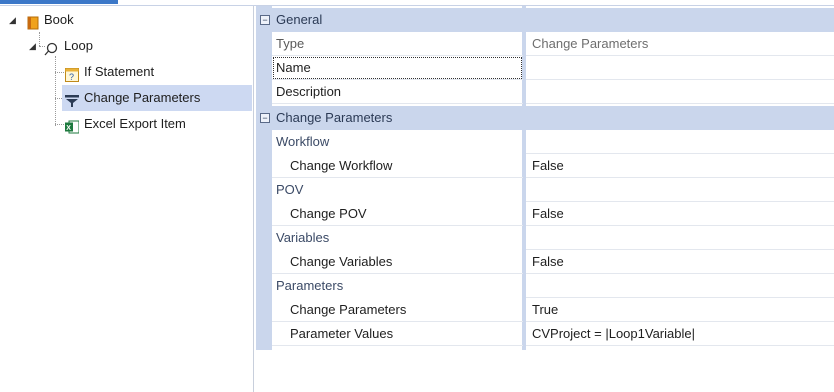 Image resolution: width=834 pixels, height=392 pixels. I want to click on change-variables-value: False, so click(680, 262).